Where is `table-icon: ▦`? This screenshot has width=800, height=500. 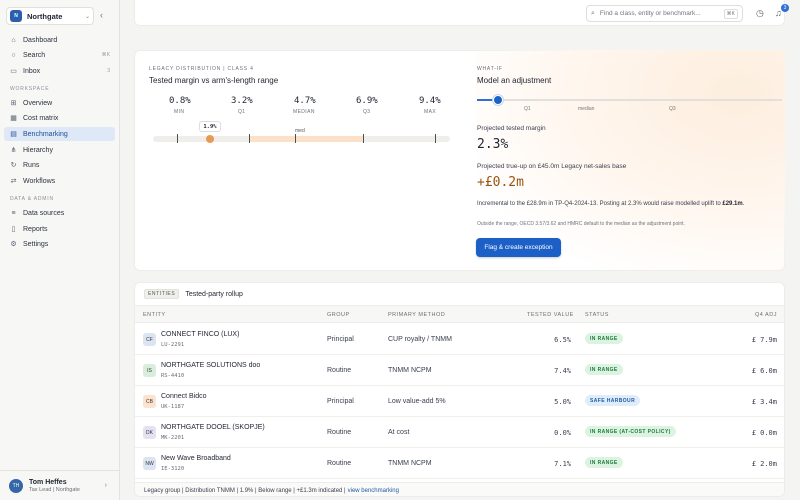
table-icon: ▦ is located at coordinates (13, 118).